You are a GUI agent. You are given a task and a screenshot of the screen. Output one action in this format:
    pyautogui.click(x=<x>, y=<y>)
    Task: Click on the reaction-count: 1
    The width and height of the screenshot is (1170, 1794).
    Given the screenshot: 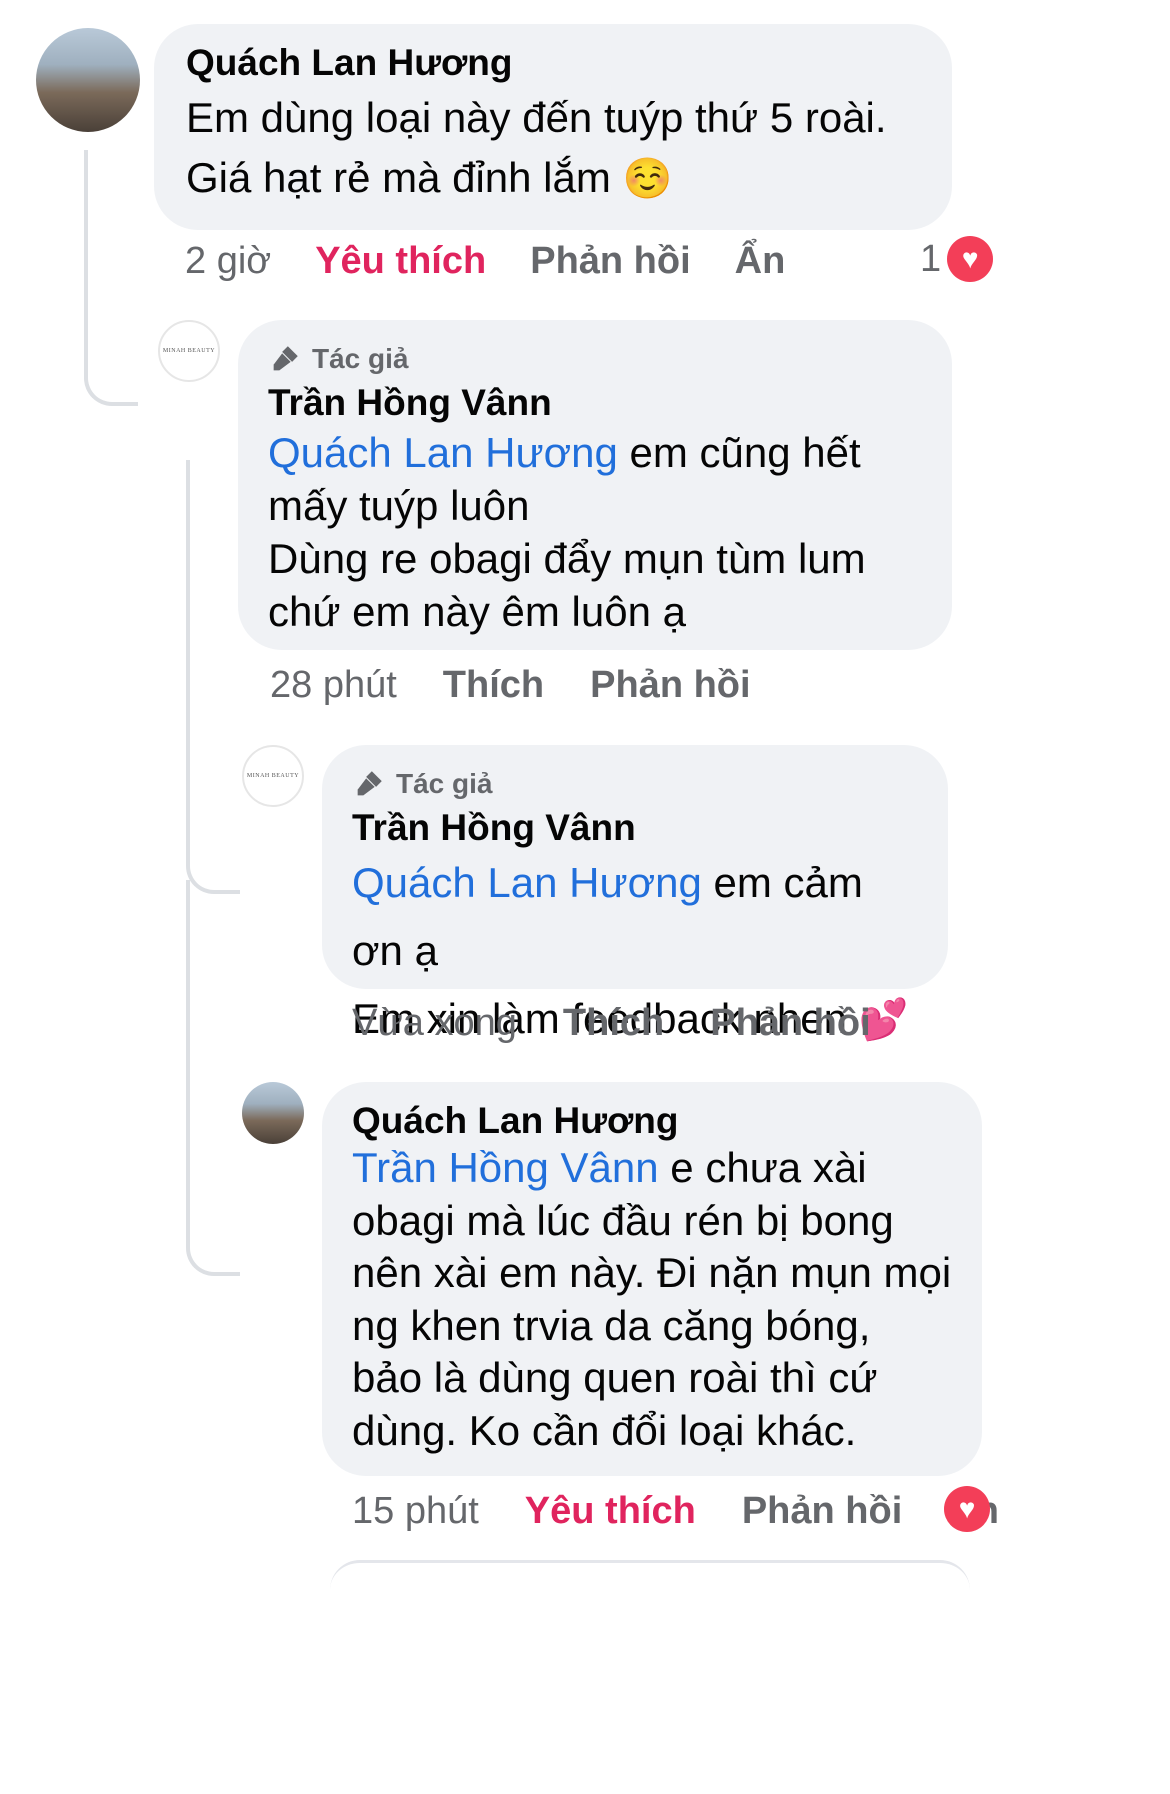 What is the action you would take?
    pyautogui.click(x=931, y=258)
    